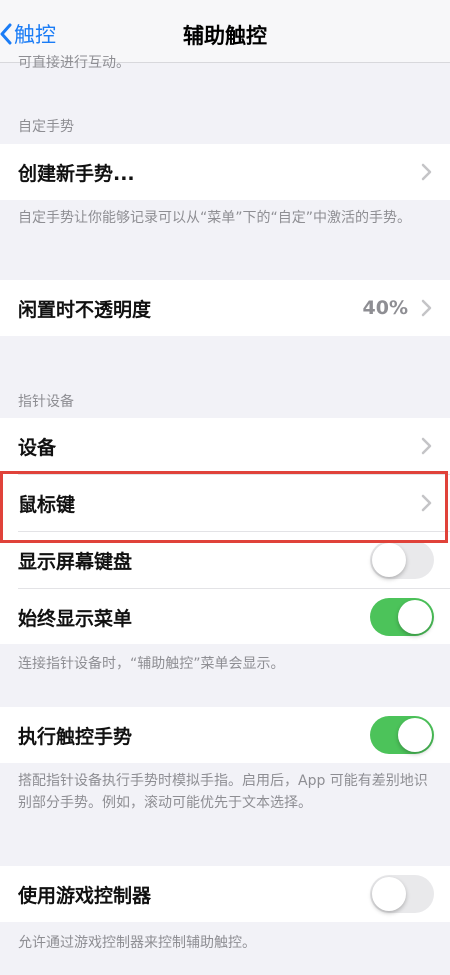 The width and height of the screenshot is (450, 975). What do you see at coordinates (37, 447) in the screenshot?
I see `devices-label: 设备` at bounding box center [37, 447].